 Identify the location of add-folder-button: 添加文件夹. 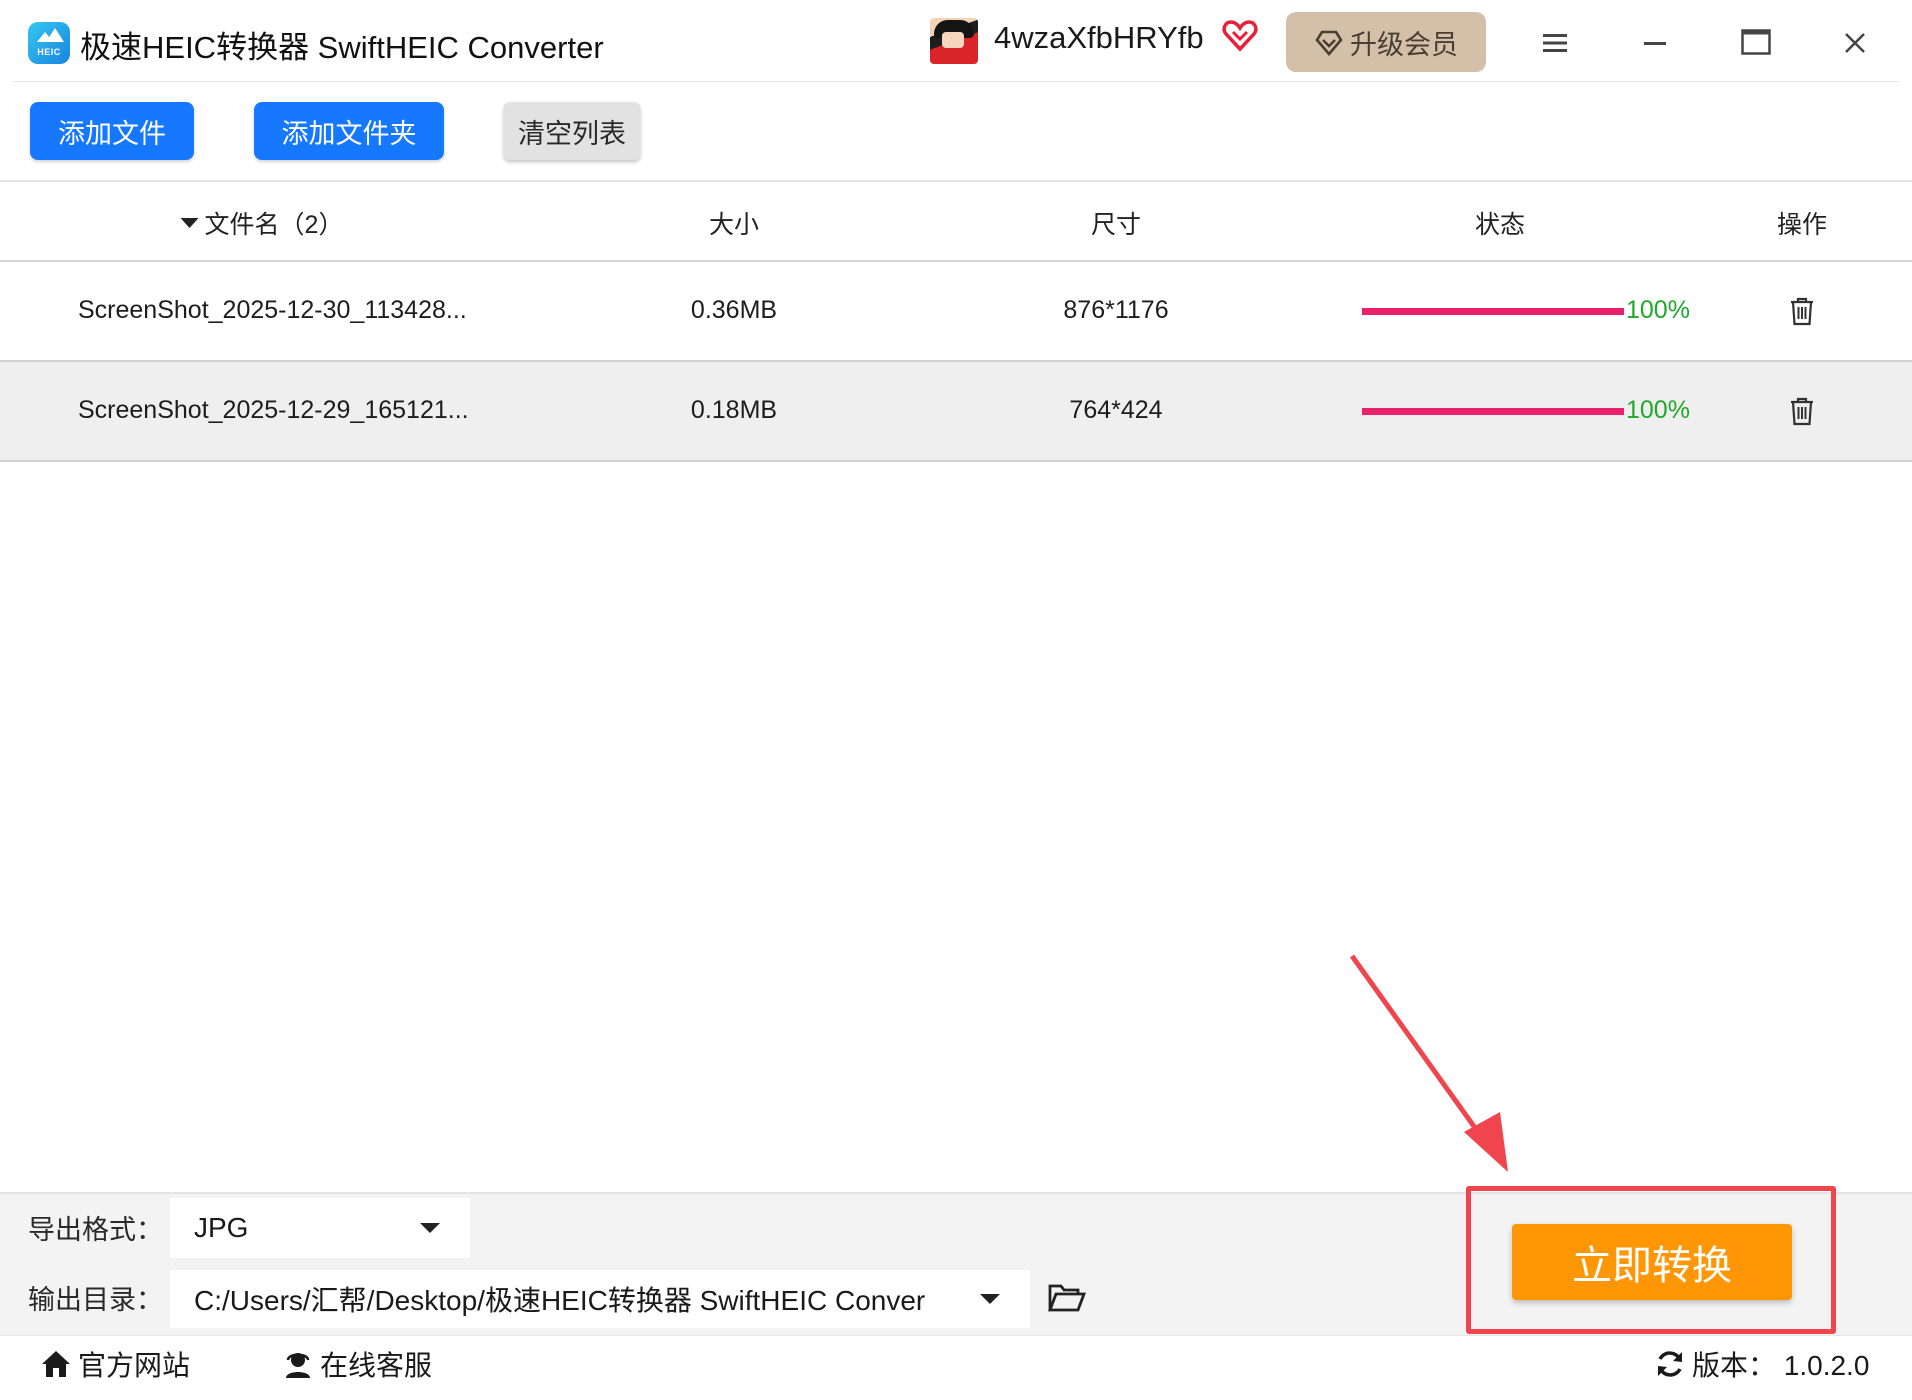
(349, 131).